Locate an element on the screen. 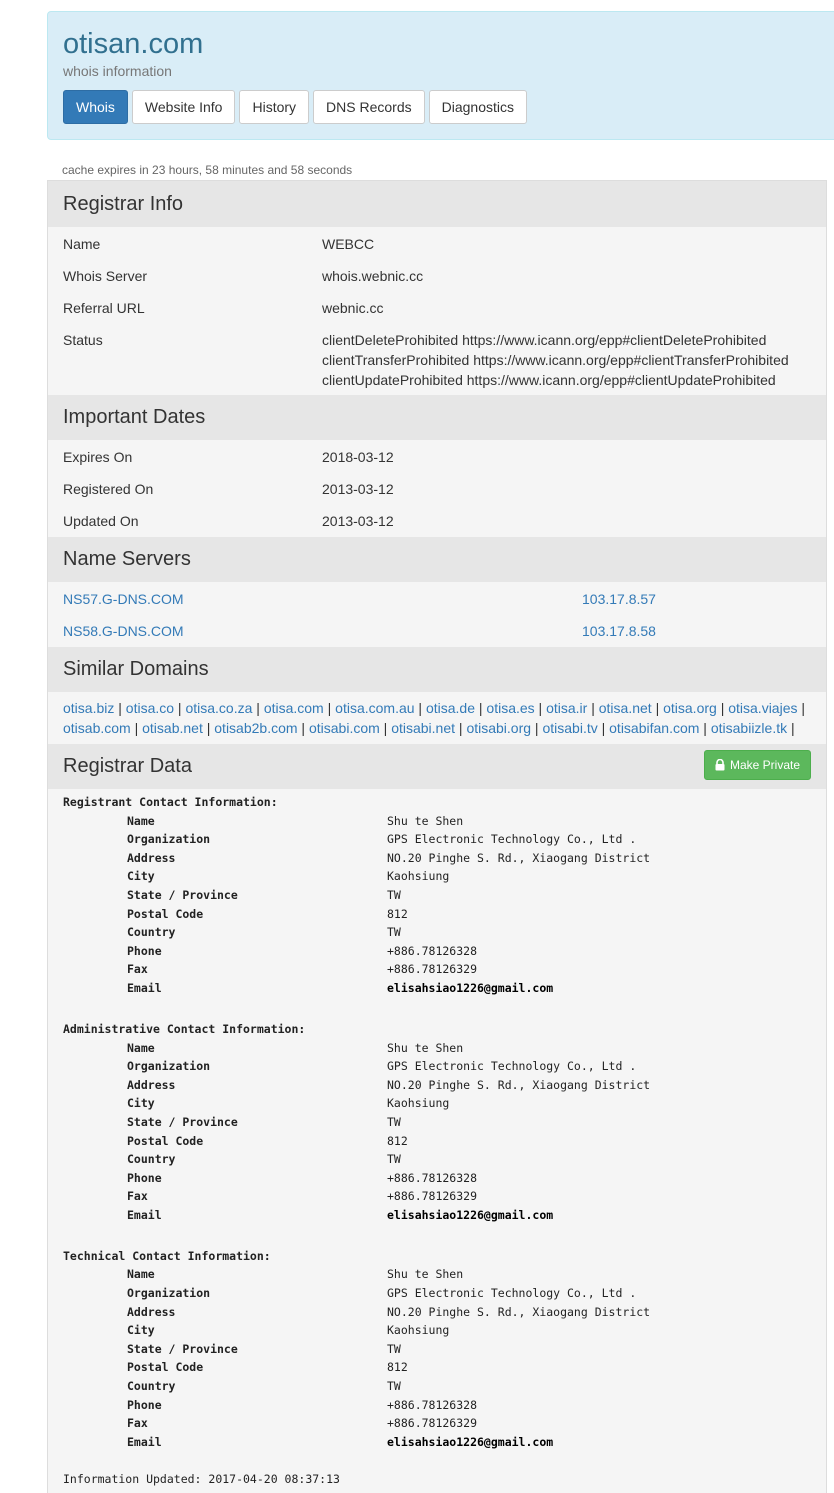 This screenshot has height=1493, width=834. referral-url-value: webnic.cc is located at coordinates (353, 308).